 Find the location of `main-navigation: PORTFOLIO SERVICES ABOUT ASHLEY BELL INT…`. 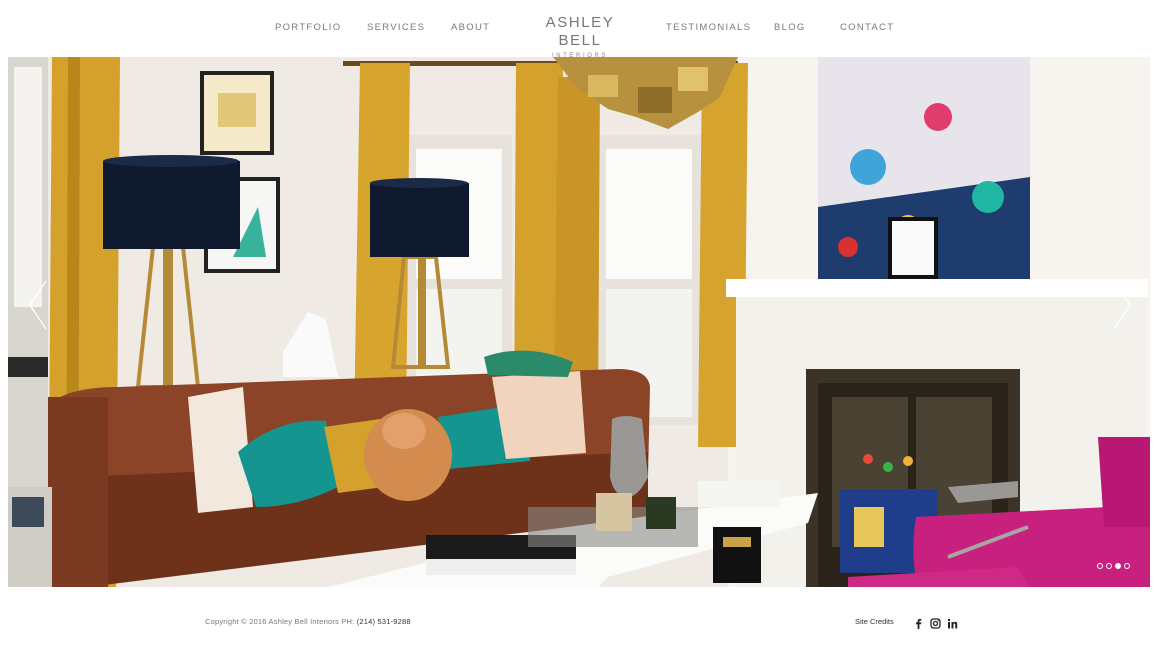

main-navigation: PORTFOLIO SERVICES ABOUT ASHLEY BELL INT… is located at coordinates (580, 29).